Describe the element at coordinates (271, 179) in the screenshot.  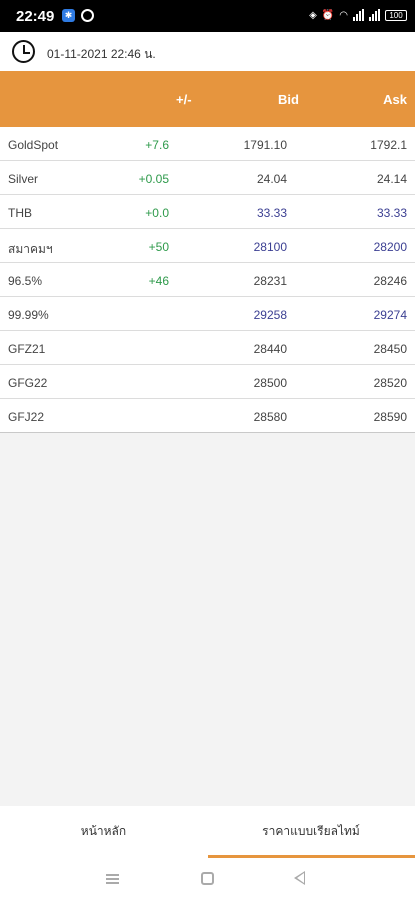
I see `row-bid: 24.04` at that location.